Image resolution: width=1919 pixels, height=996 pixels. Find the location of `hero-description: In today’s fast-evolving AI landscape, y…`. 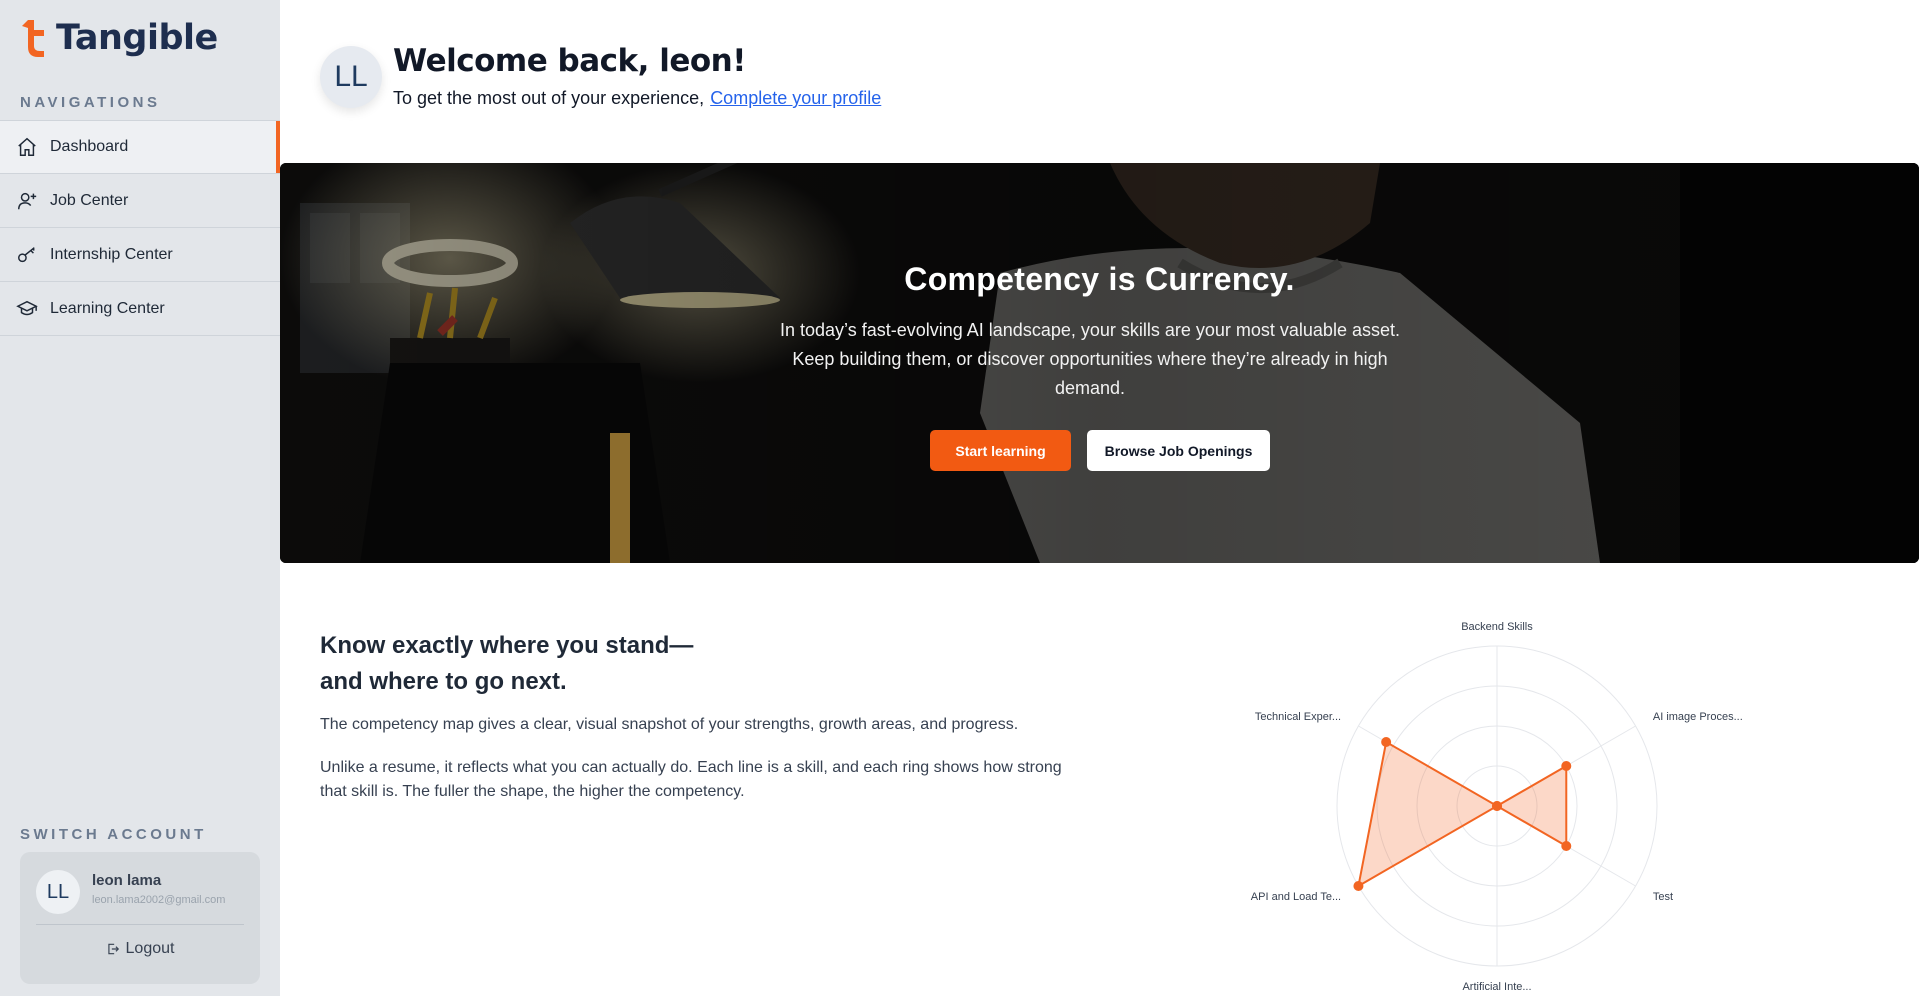

hero-description: In today’s fast-evolving AI landscape, y… is located at coordinates (1090, 359).